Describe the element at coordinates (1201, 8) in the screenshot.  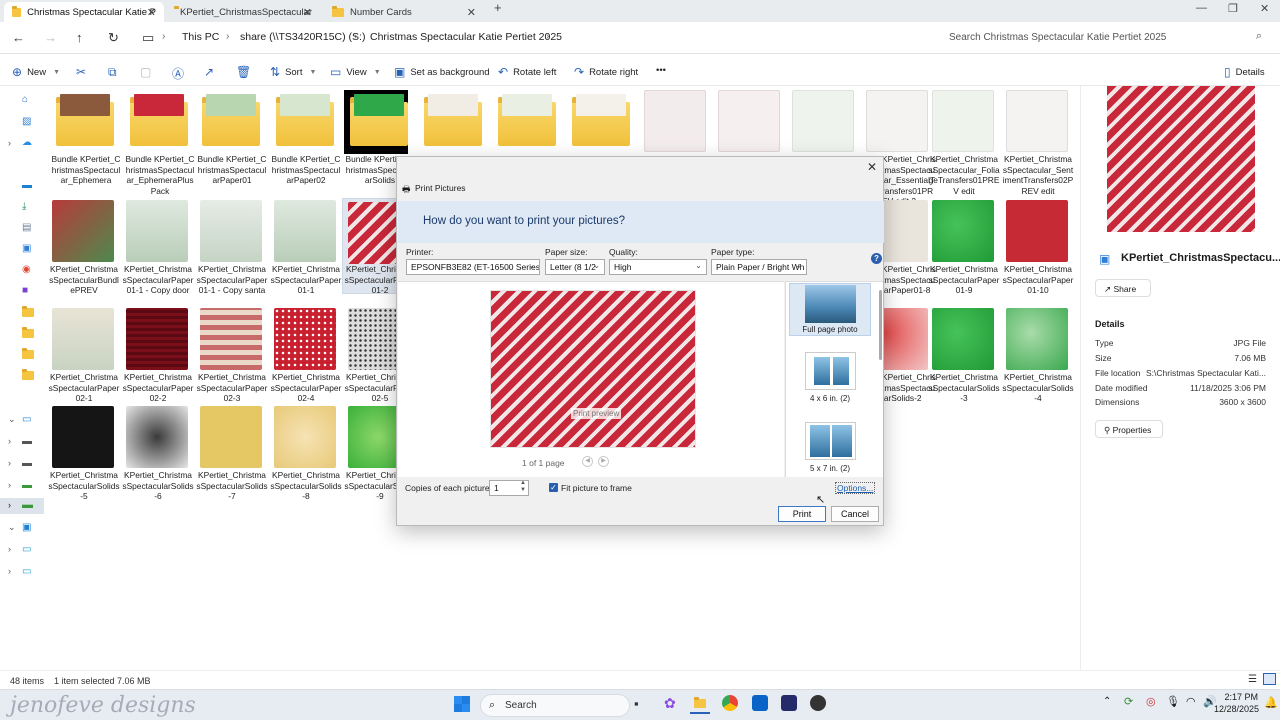
I see `minimize-icon: —` at that location.